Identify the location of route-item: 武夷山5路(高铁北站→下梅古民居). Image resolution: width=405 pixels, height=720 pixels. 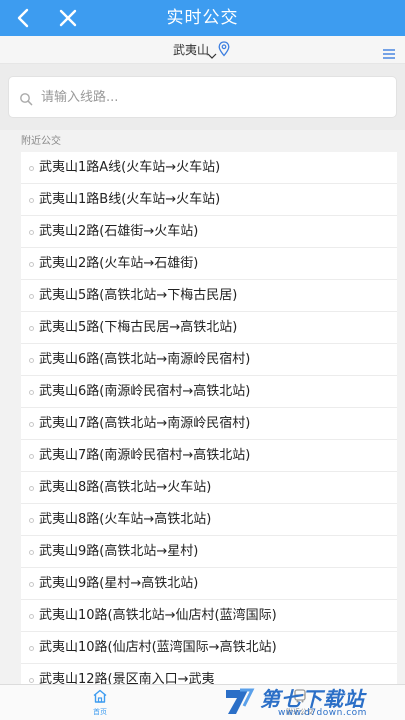
(209, 296).